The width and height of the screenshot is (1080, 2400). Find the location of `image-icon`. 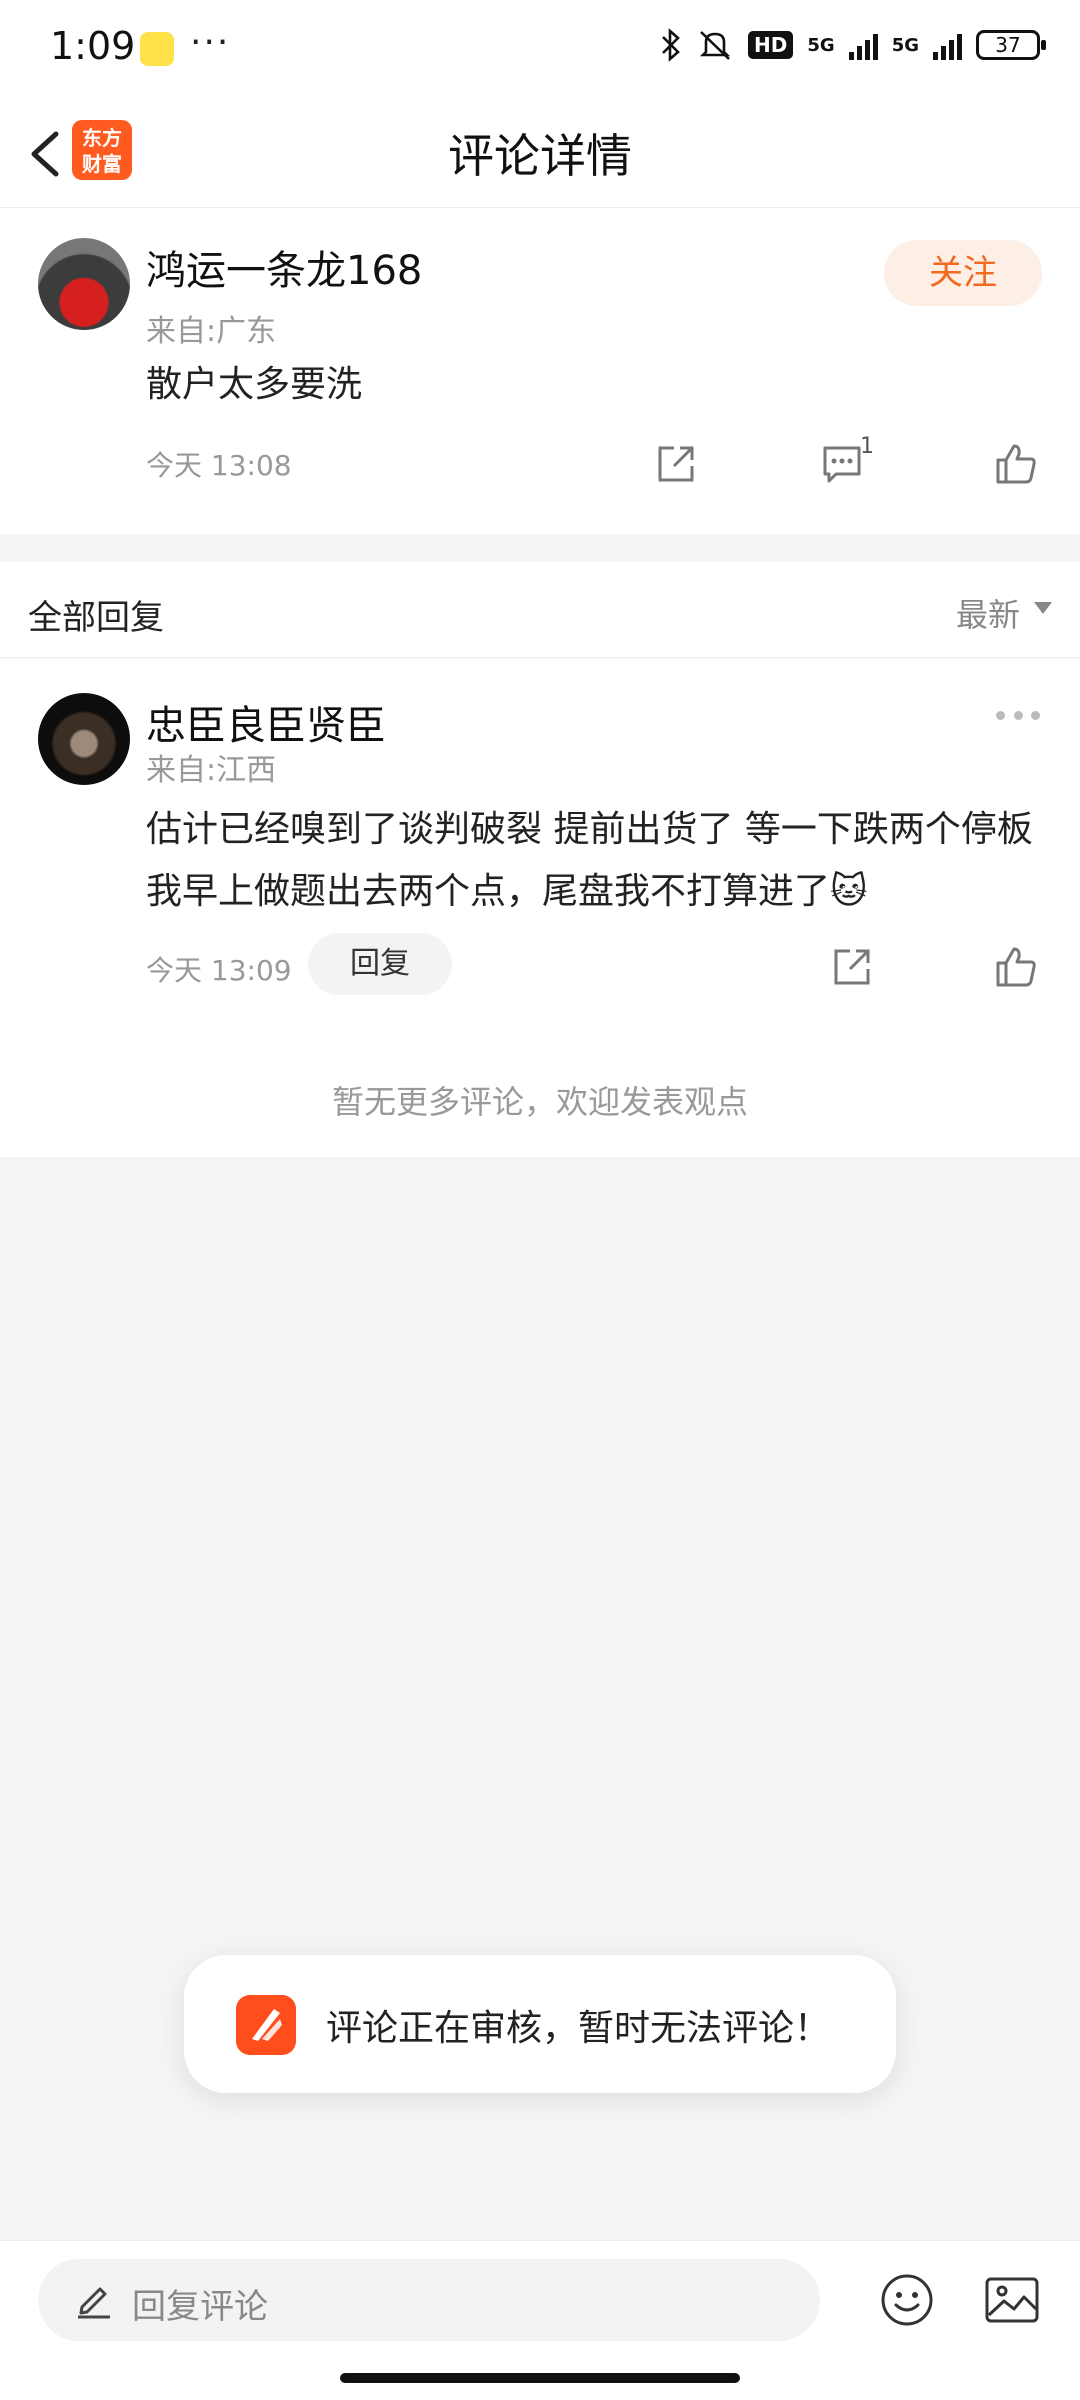

image-icon is located at coordinates (1012, 2300).